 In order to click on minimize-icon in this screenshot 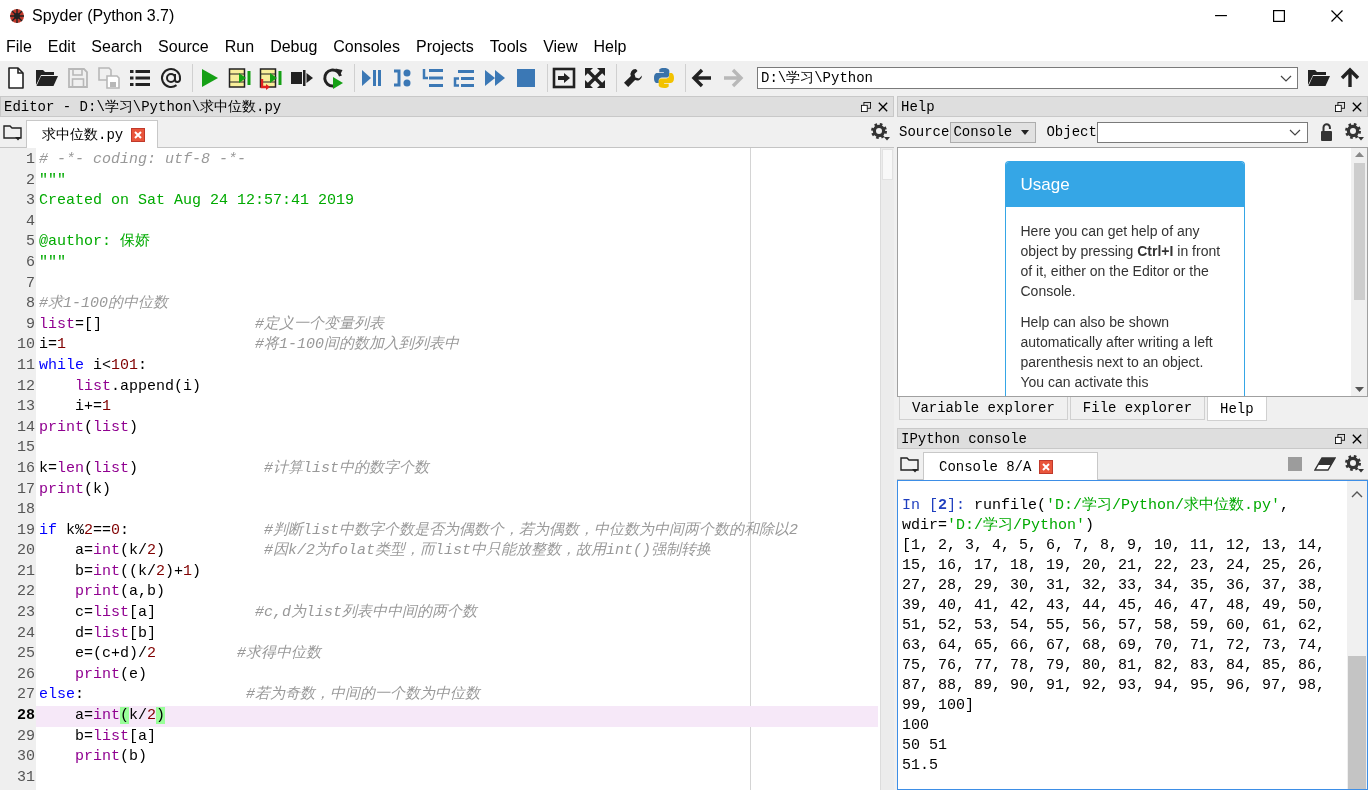, I will do `click(1221, 16)`.